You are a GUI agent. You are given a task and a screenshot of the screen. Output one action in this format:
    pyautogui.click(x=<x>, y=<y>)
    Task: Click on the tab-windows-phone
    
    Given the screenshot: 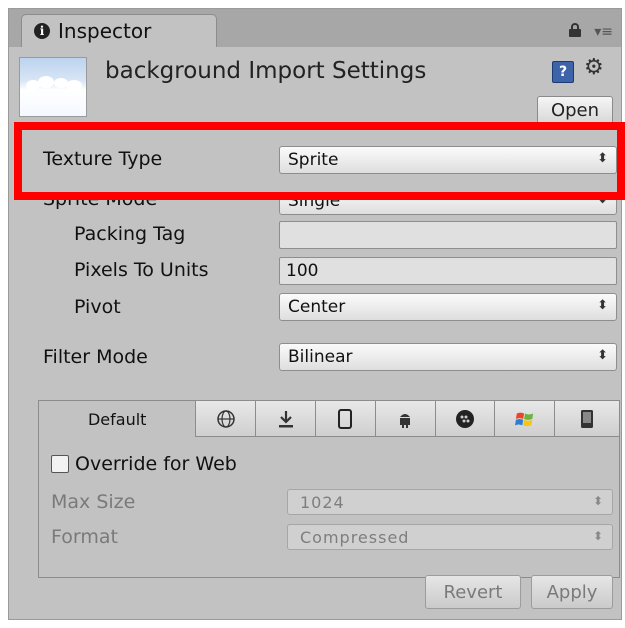 What is the action you would take?
    pyautogui.click(x=587, y=419)
    